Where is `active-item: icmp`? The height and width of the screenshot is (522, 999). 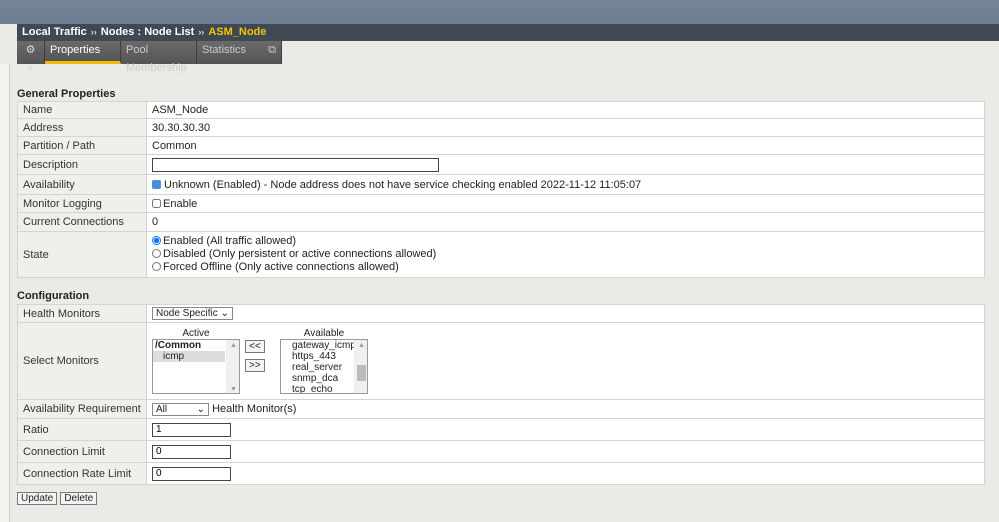
active-item: icmp is located at coordinates (189, 356).